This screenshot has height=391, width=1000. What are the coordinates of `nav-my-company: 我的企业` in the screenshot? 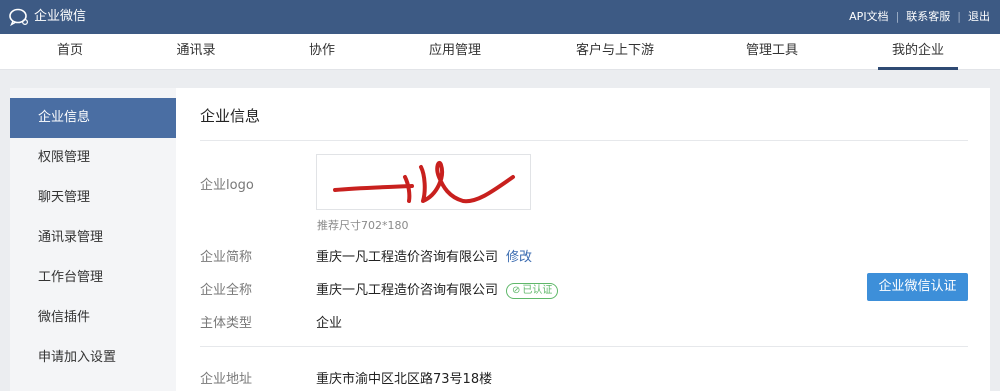 It's located at (918, 52).